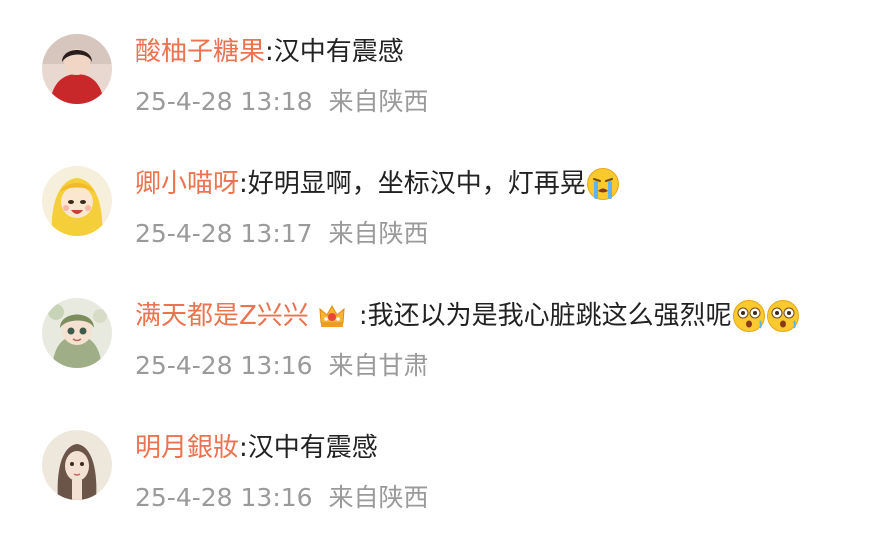 The width and height of the screenshot is (869, 557). What do you see at coordinates (187, 184) in the screenshot?
I see `username-link: 卿小喵呀` at bounding box center [187, 184].